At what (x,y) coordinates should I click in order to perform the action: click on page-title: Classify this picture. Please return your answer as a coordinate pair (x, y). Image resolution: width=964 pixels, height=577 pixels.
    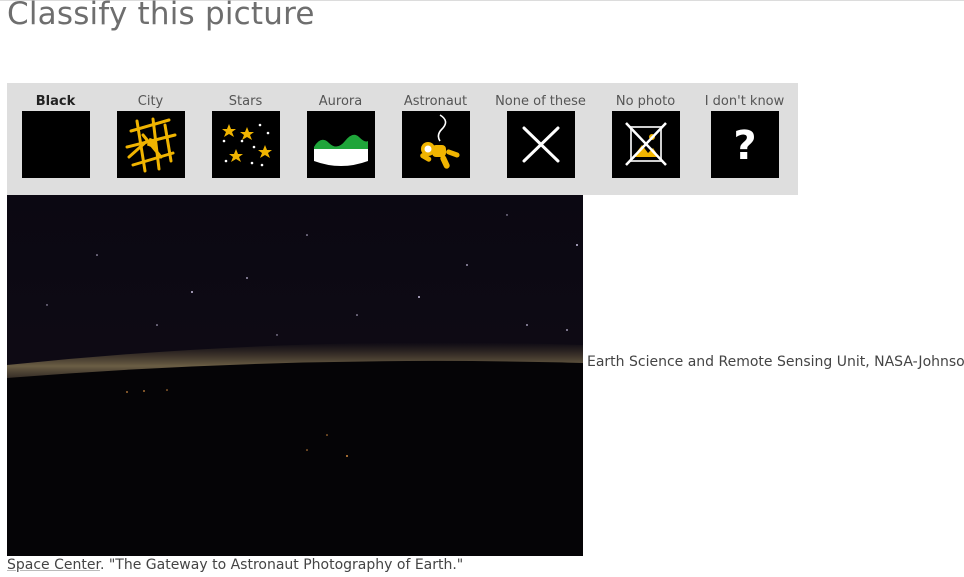
    Looking at the image, I should click on (161, 16).